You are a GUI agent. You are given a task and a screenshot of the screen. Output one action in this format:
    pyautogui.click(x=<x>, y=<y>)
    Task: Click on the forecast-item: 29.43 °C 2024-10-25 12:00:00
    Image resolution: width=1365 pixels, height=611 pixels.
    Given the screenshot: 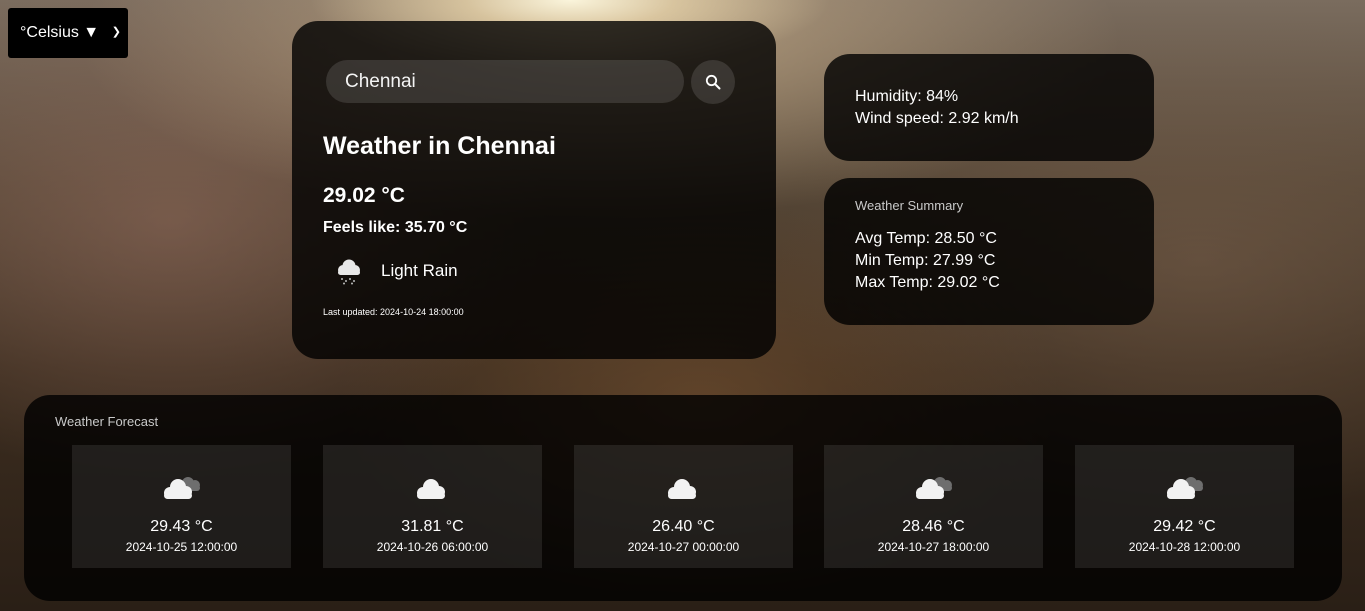 What is the action you would take?
    pyautogui.click(x=181, y=506)
    